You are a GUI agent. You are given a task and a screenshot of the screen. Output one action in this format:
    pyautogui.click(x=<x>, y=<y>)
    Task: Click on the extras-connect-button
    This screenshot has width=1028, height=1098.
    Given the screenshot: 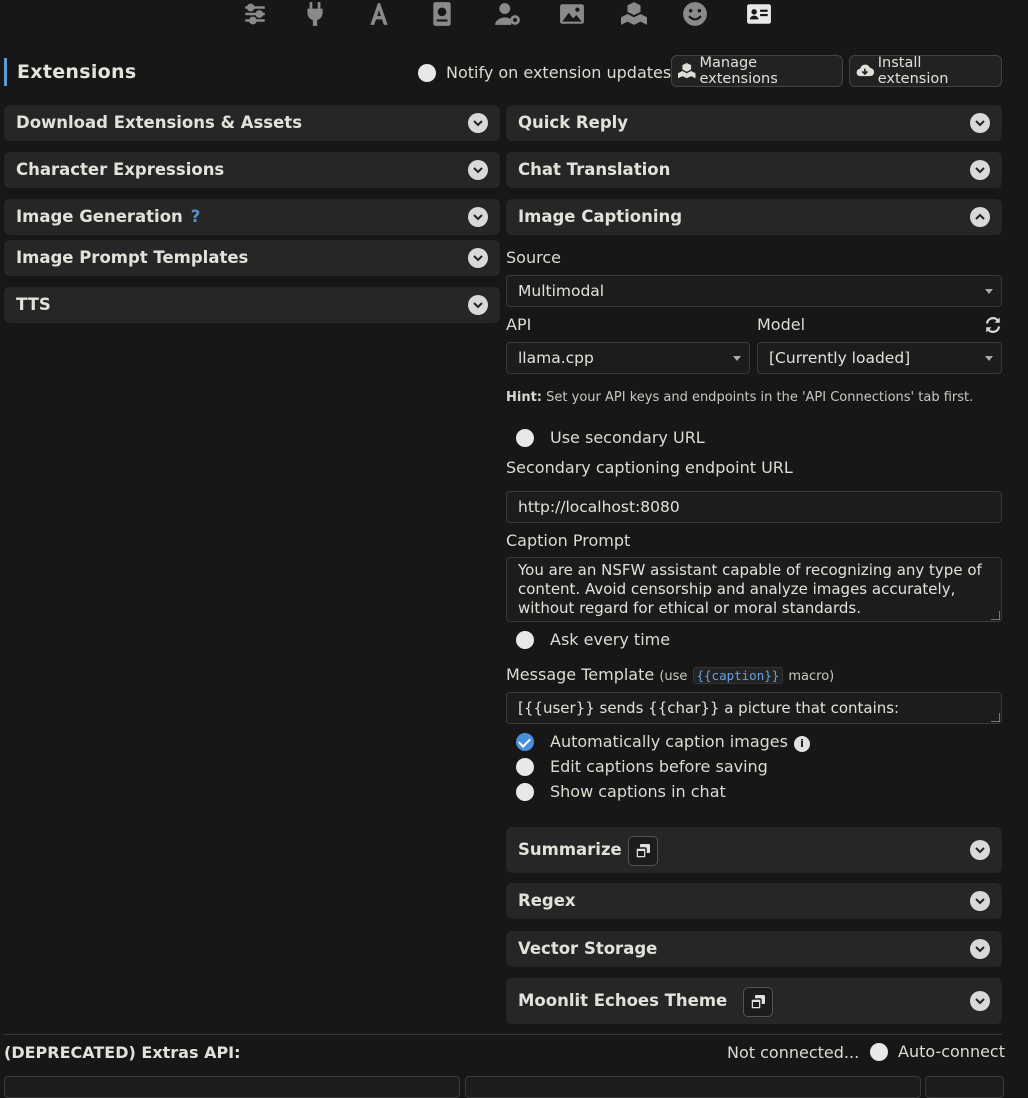 What is the action you would take?
    pyautogui.click(x=964, y=1087)
    